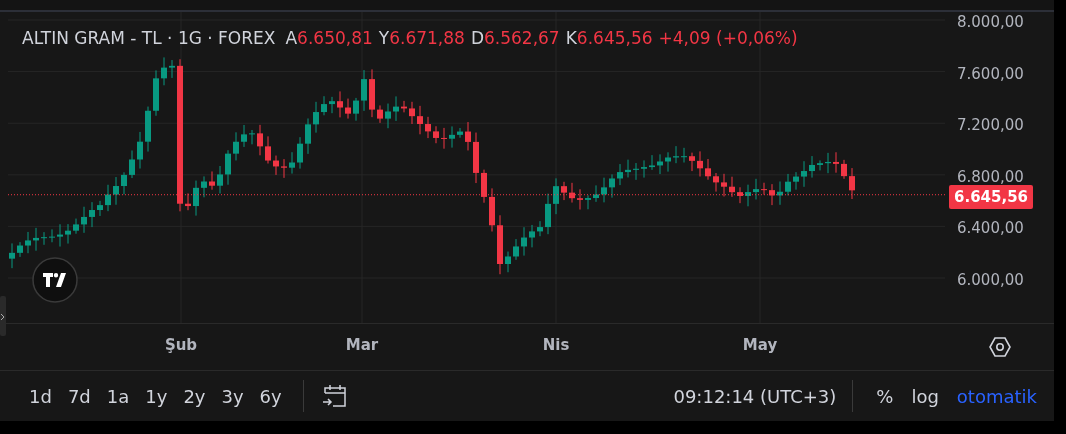 The image size is (1066, 434). I want to click on ohlc-label: A, so click(291, 38).